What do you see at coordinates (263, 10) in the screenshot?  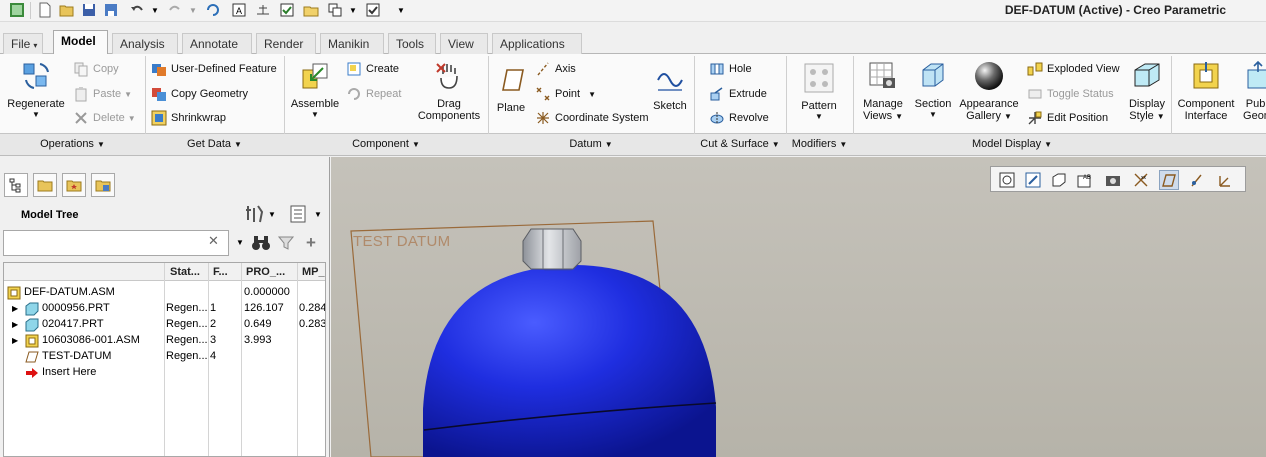 I see `scale-icon` at bounding box center [263, 10].